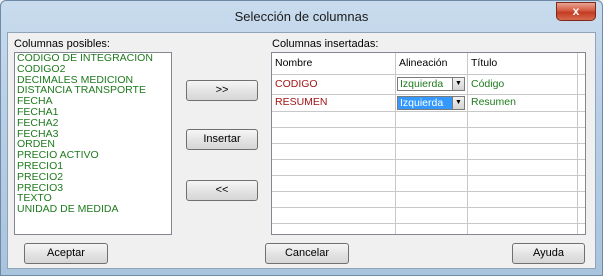  I want to click on add-all-button: >>, so click(222, 90).